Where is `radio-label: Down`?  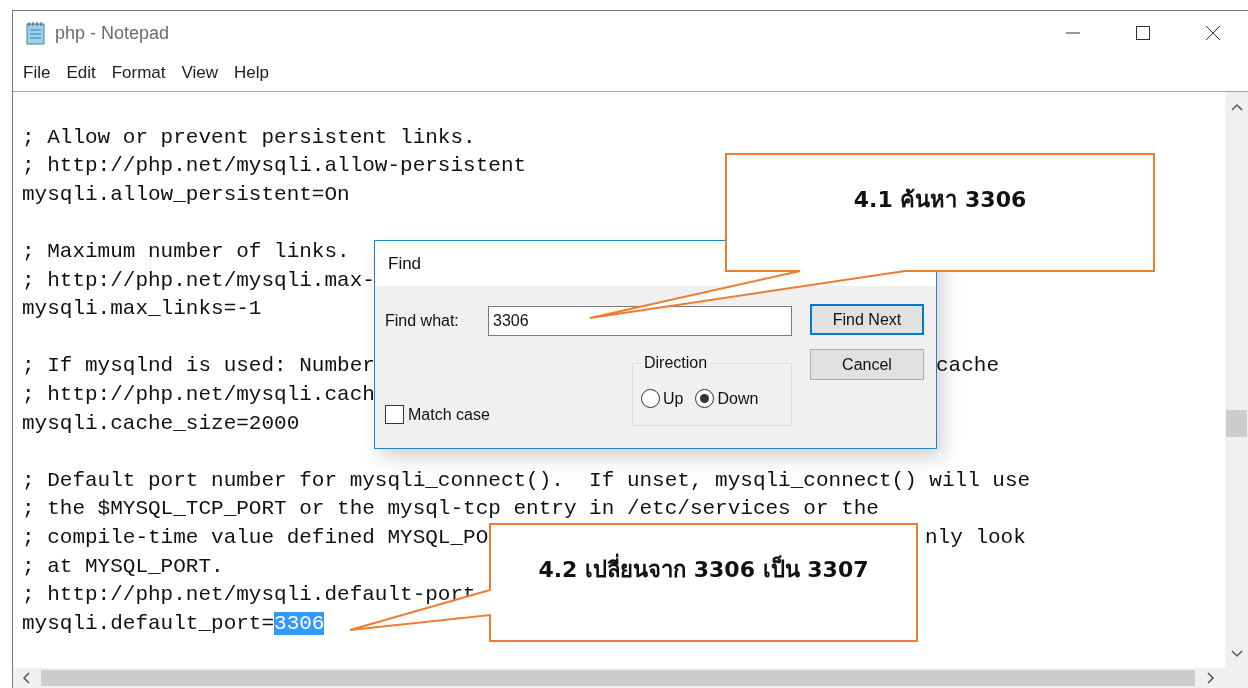 radio-label: Down is located at coordinates (738, 398).